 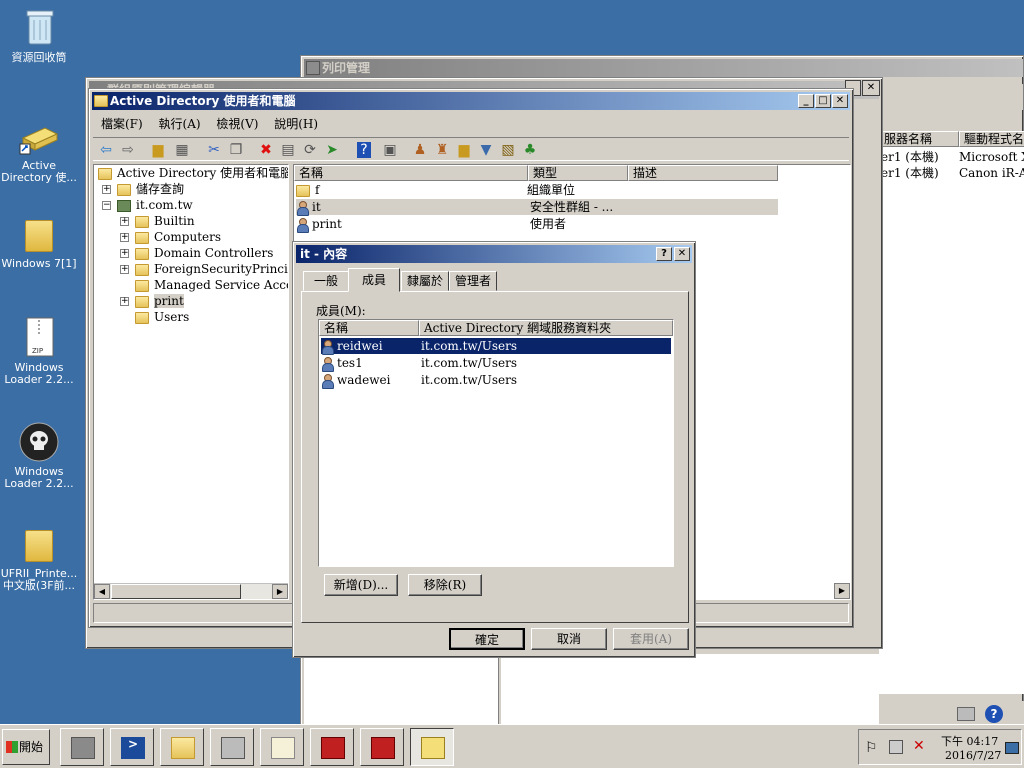 What do you see at coordinates (432, 747) in the screenshot?
I see `ad-task` at bounding box center [432, 747].